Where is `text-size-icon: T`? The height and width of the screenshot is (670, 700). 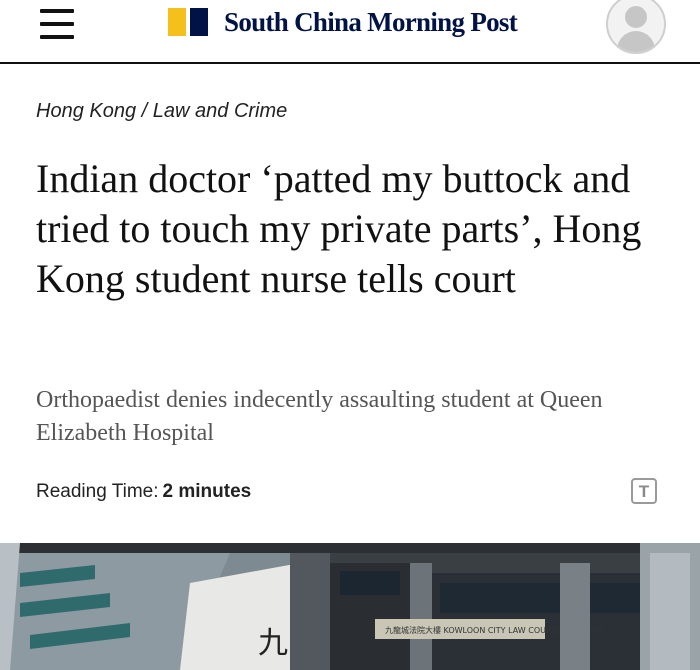 text-size-icon: T is located at coordinates (644, 491).